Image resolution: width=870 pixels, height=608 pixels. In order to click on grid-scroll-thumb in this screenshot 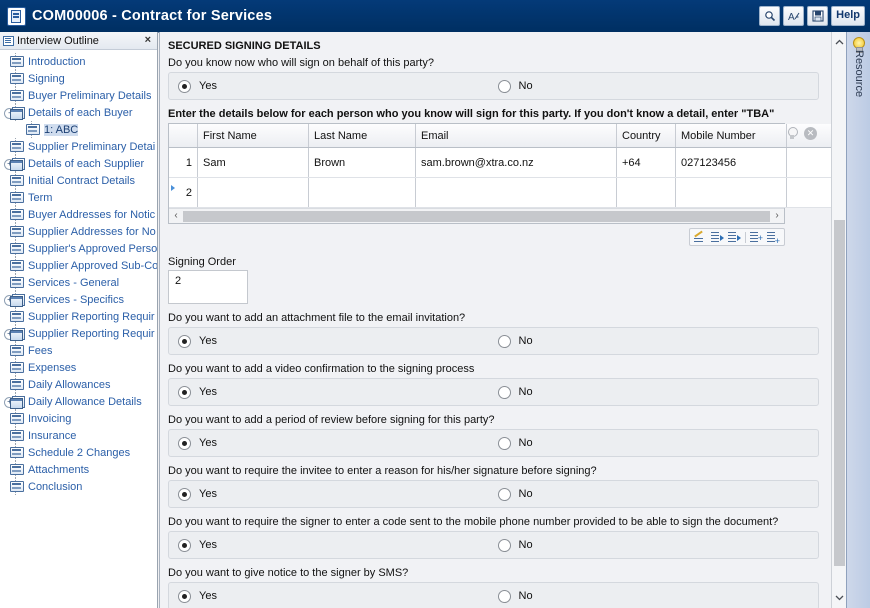, I will do `click(476, 216)`.